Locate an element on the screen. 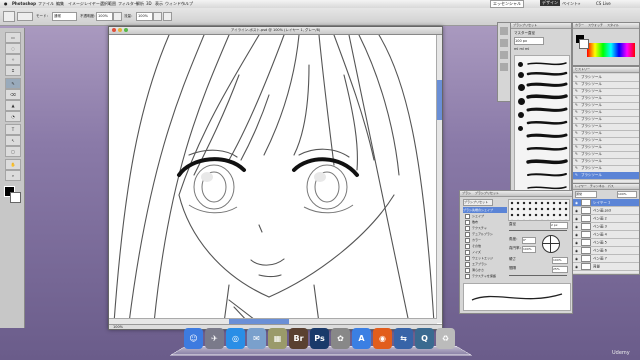 The height and width of the screenshot is (360, 640). tab-paths: パス is located at coordinates (611, 186).